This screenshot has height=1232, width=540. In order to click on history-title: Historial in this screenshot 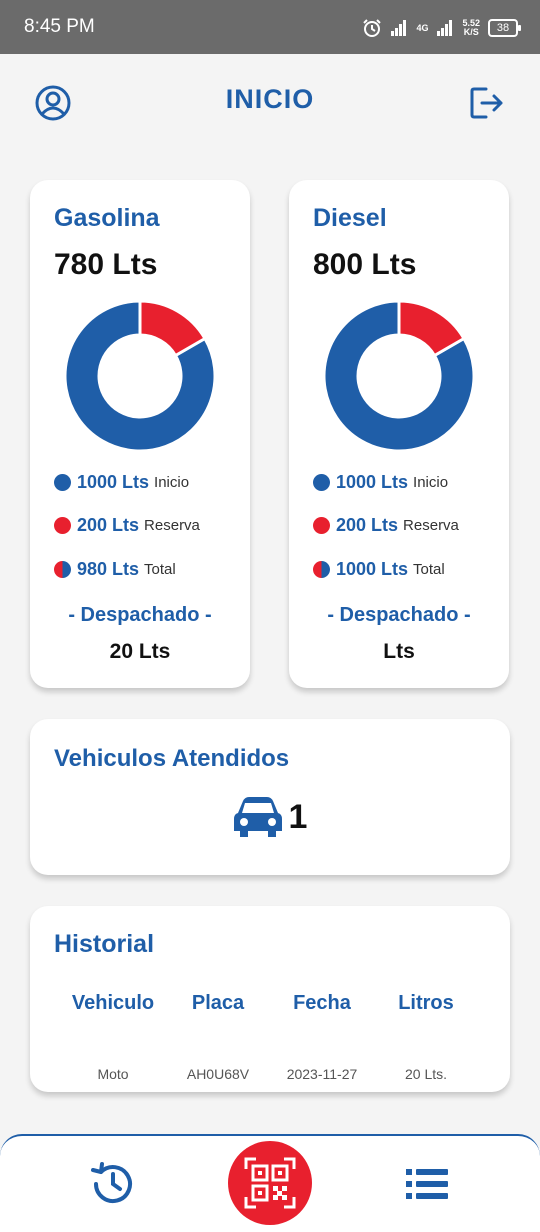, I will do `click(104, 944)`.